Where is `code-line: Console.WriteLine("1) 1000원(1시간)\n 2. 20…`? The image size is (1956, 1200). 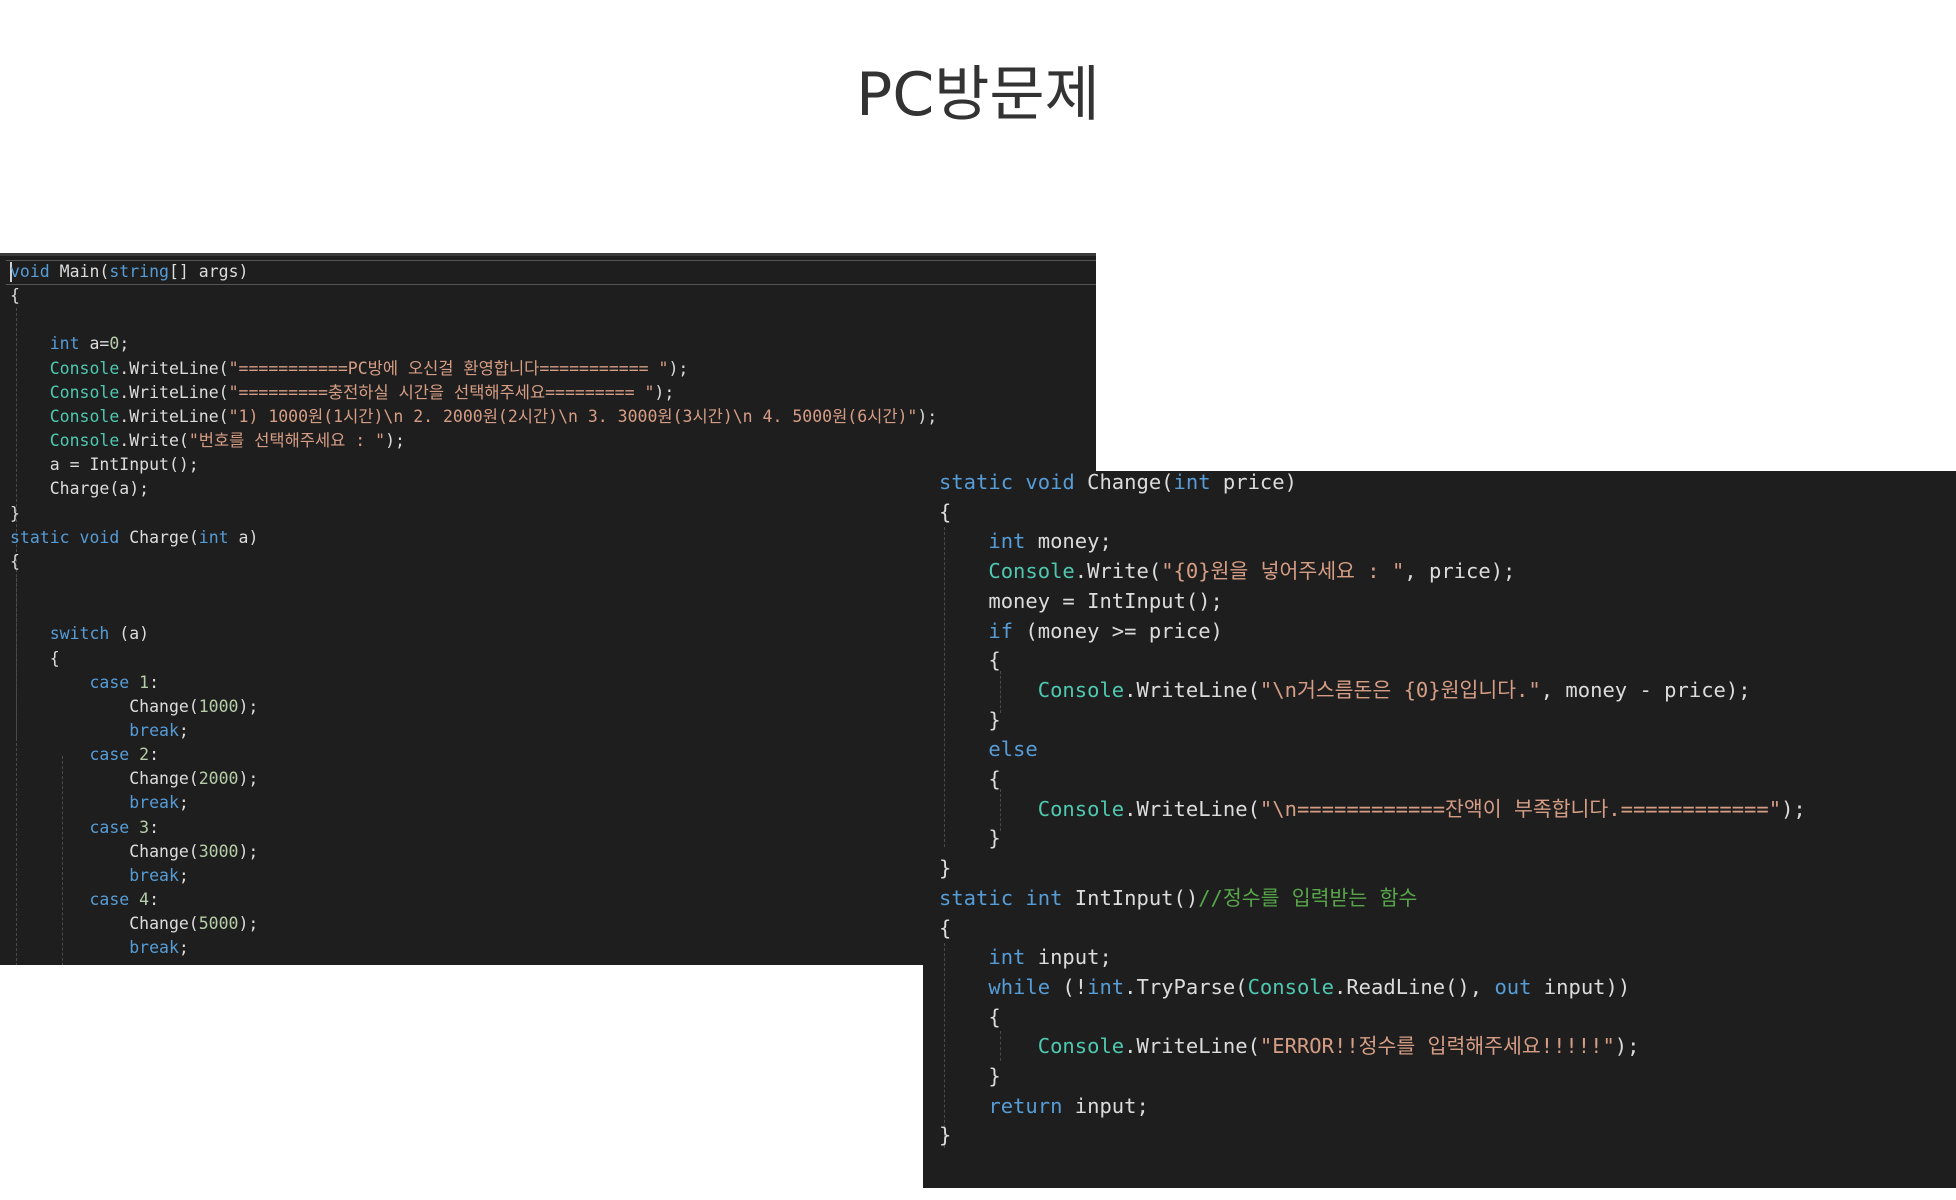 code-line: Console.WriteLine("1) 1000원(1시간)\n 2. 20… is located at coordinates (474, 417).